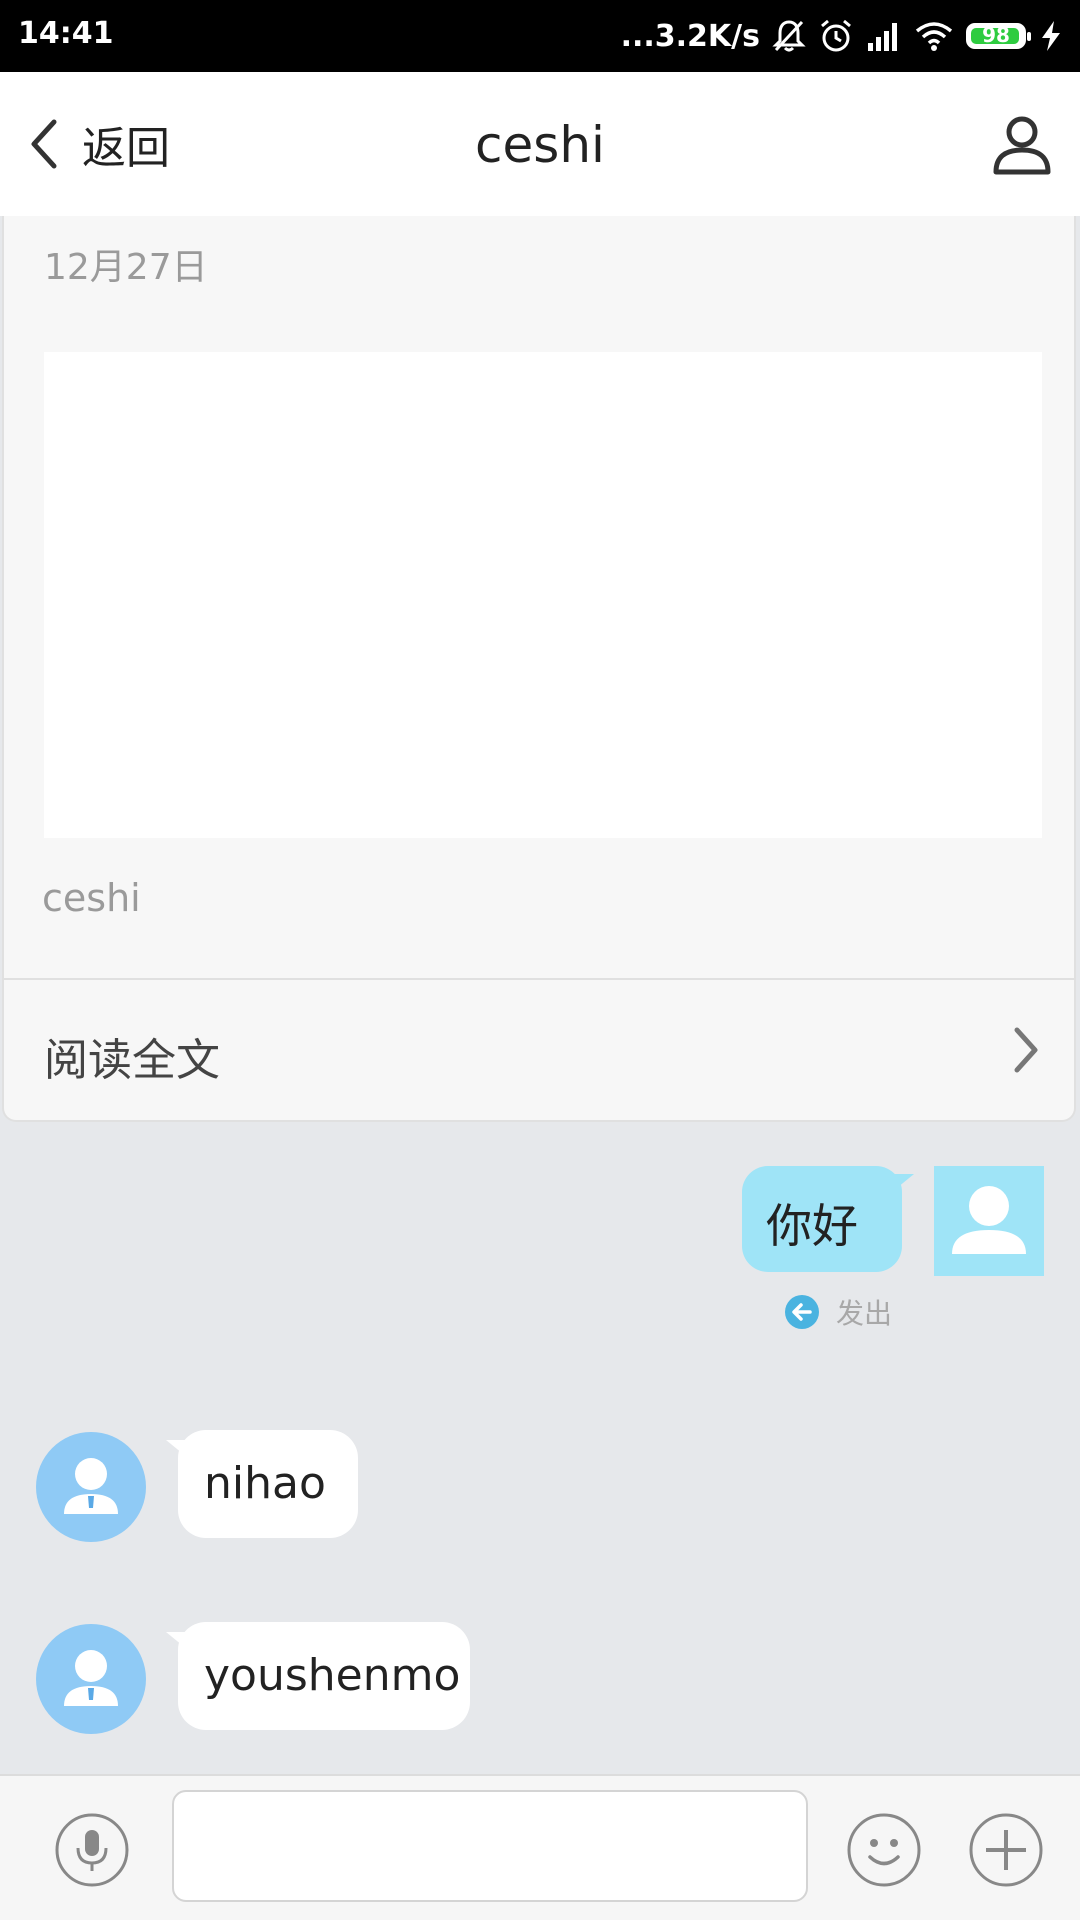 This screenshot has height=1920, width=1080. I want to click on article-author: ceshi, so click(91, 898).